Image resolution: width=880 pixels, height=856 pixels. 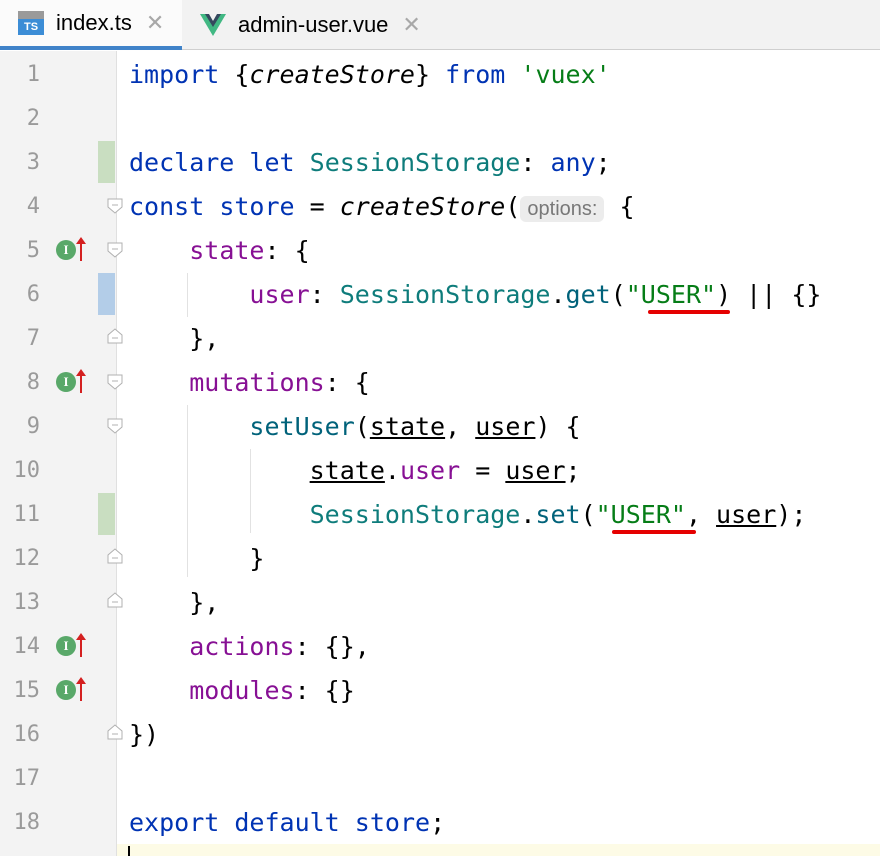 What do you see at coordinates (498, 850) in the screenshot?
I see `current-line-highlight` at bounding box center [498, 850].